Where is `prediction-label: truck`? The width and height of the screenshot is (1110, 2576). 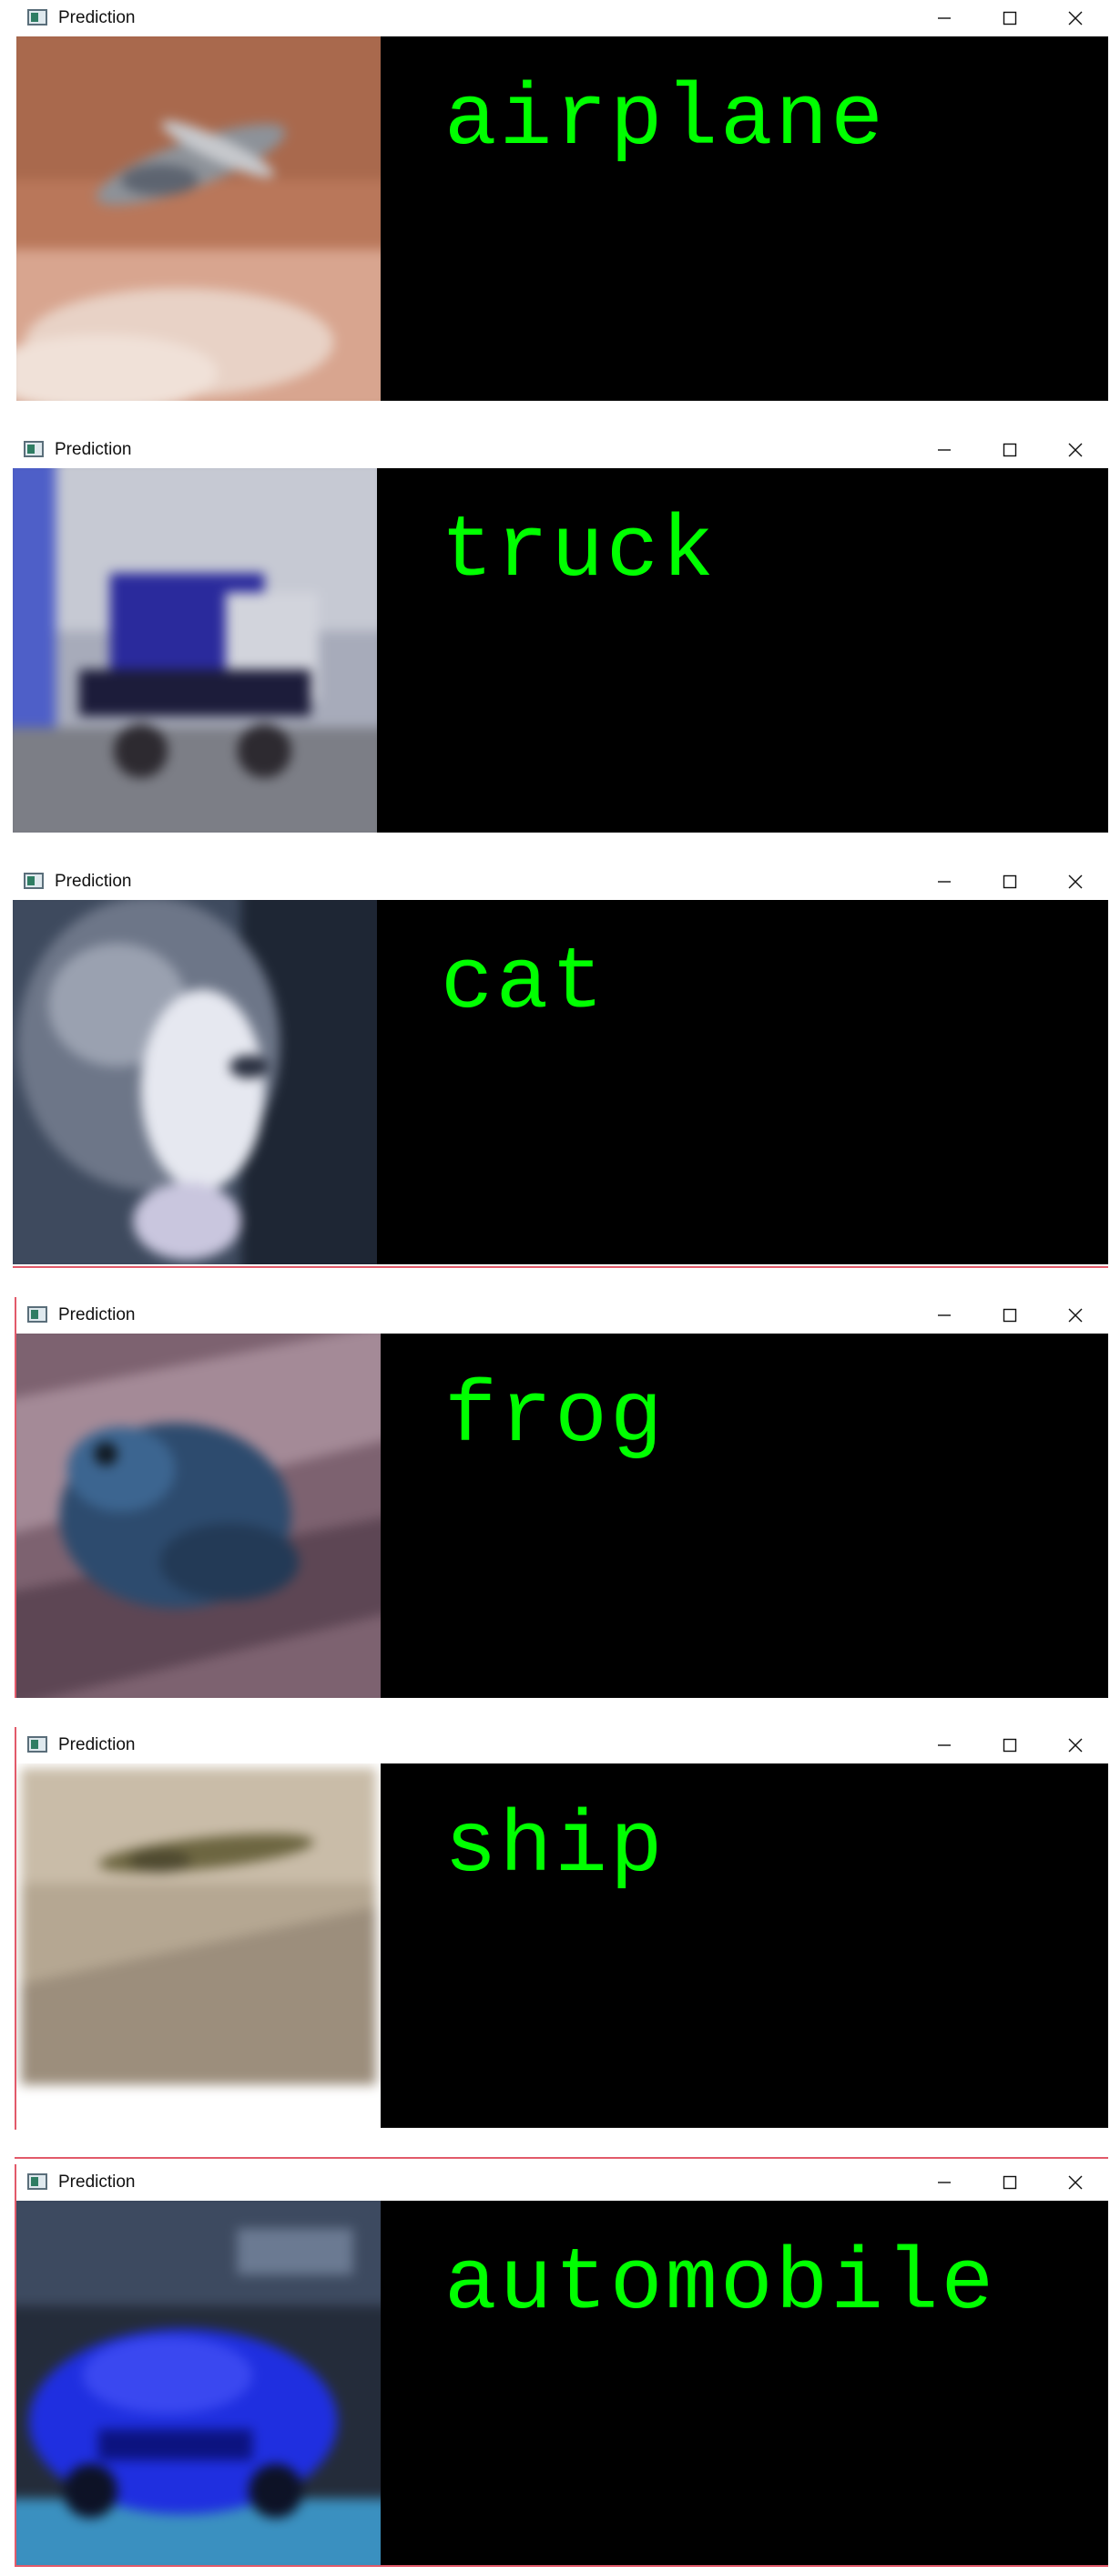 prediction-label: truck is located at coordinates (579, 551).